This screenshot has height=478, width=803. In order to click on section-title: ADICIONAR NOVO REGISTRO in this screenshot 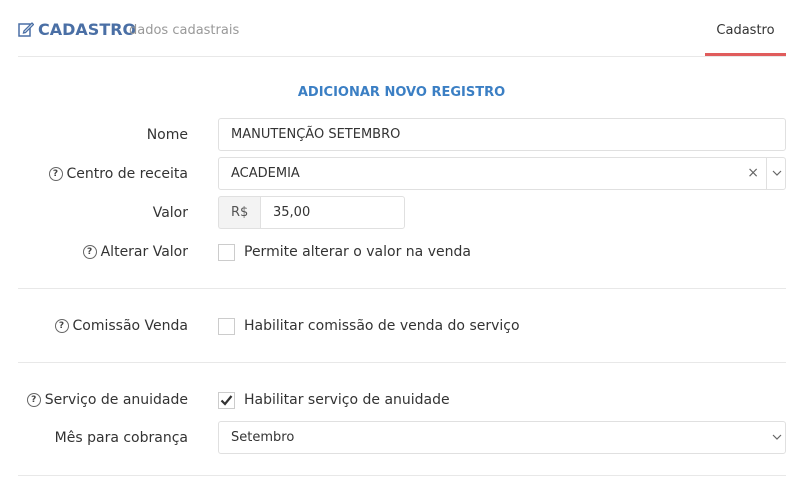, I will do `click(401, 92)`.